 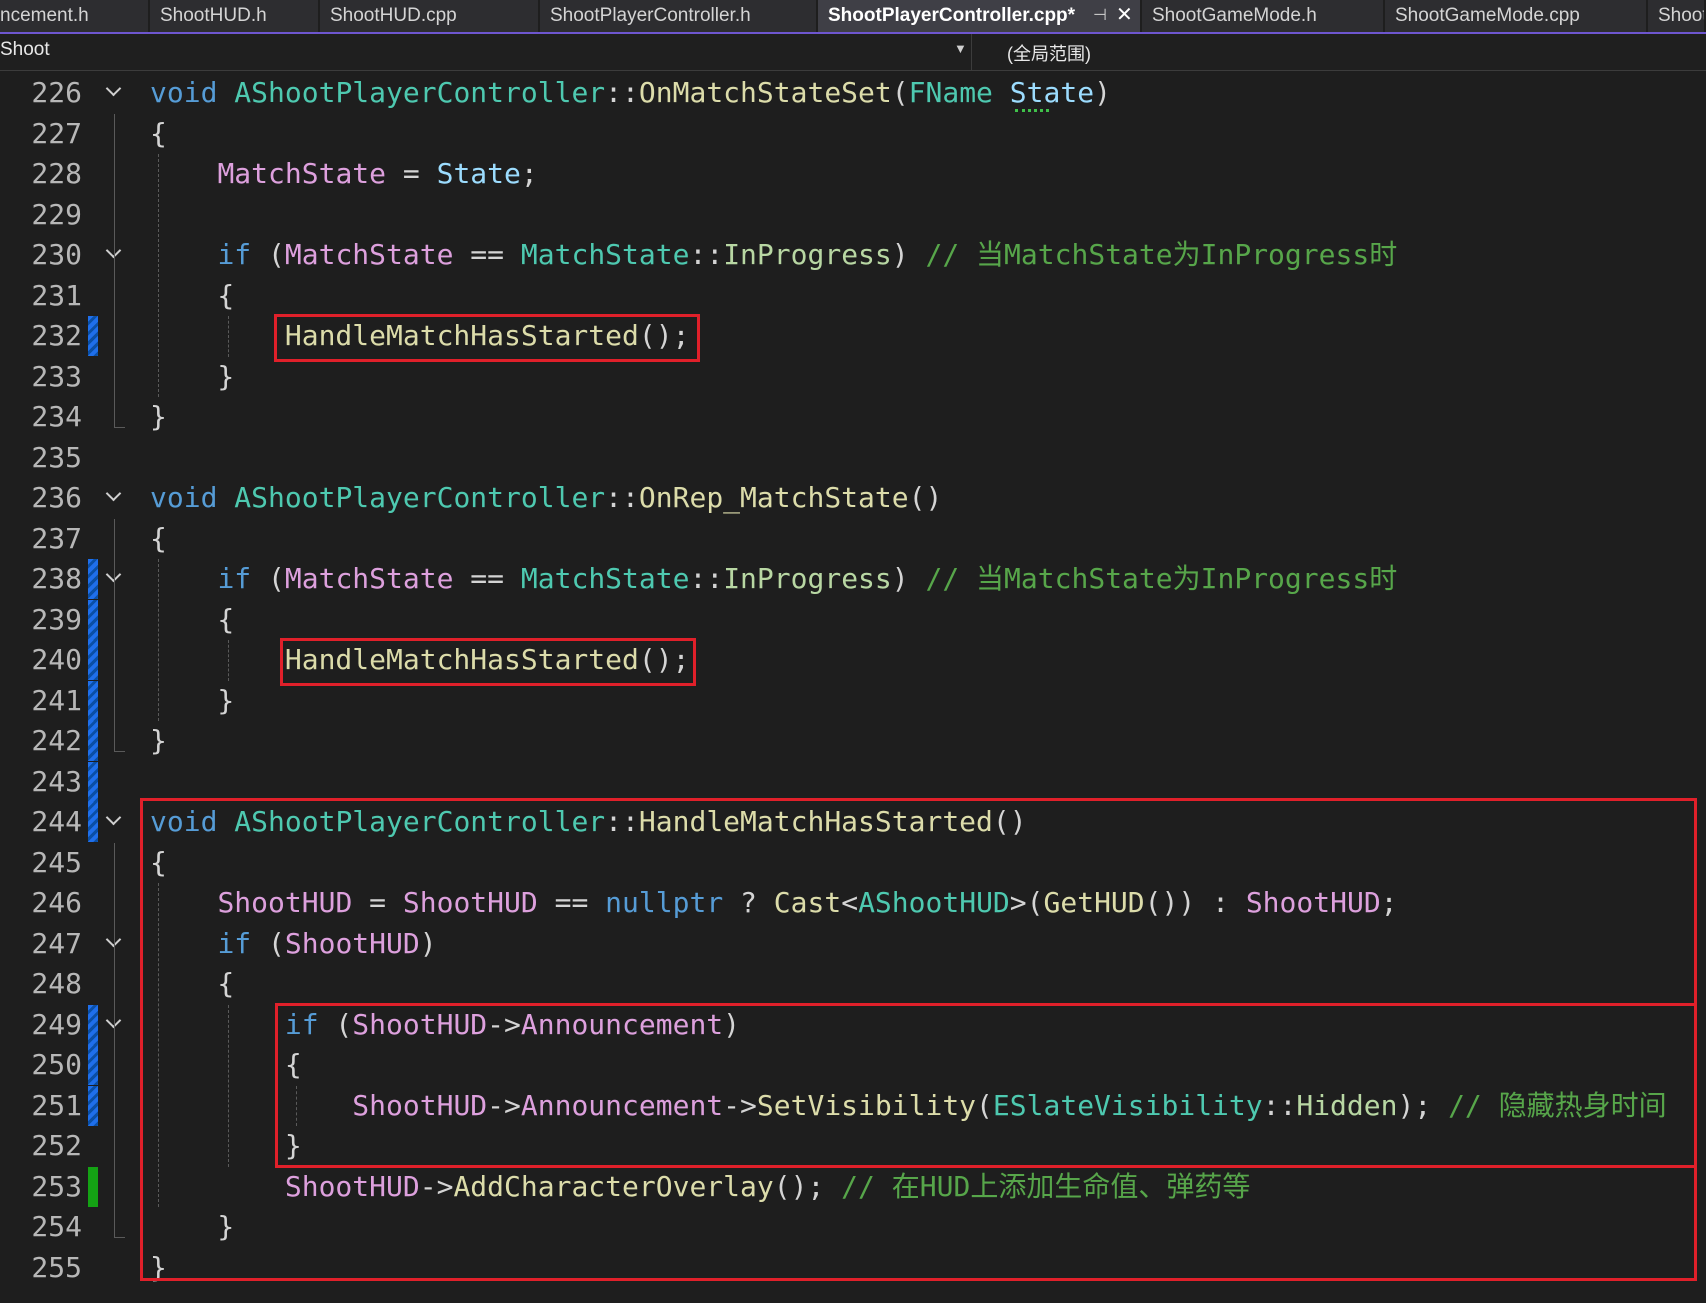 I want to click on tab-shootplayercontroller-cpp: ShootPlayerController.cpp* ⊣ ✕, so click(x=980, y=16).